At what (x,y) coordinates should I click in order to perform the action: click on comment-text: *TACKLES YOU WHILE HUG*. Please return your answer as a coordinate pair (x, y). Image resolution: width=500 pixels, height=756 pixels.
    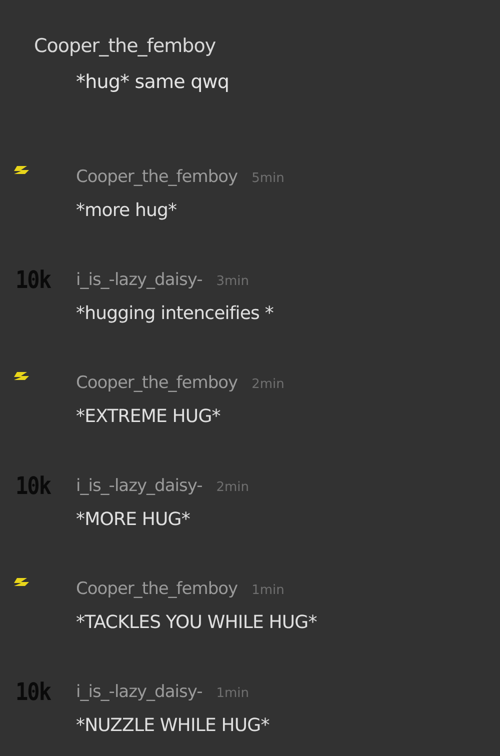
    Looking at the image, I should click on (197, 623).